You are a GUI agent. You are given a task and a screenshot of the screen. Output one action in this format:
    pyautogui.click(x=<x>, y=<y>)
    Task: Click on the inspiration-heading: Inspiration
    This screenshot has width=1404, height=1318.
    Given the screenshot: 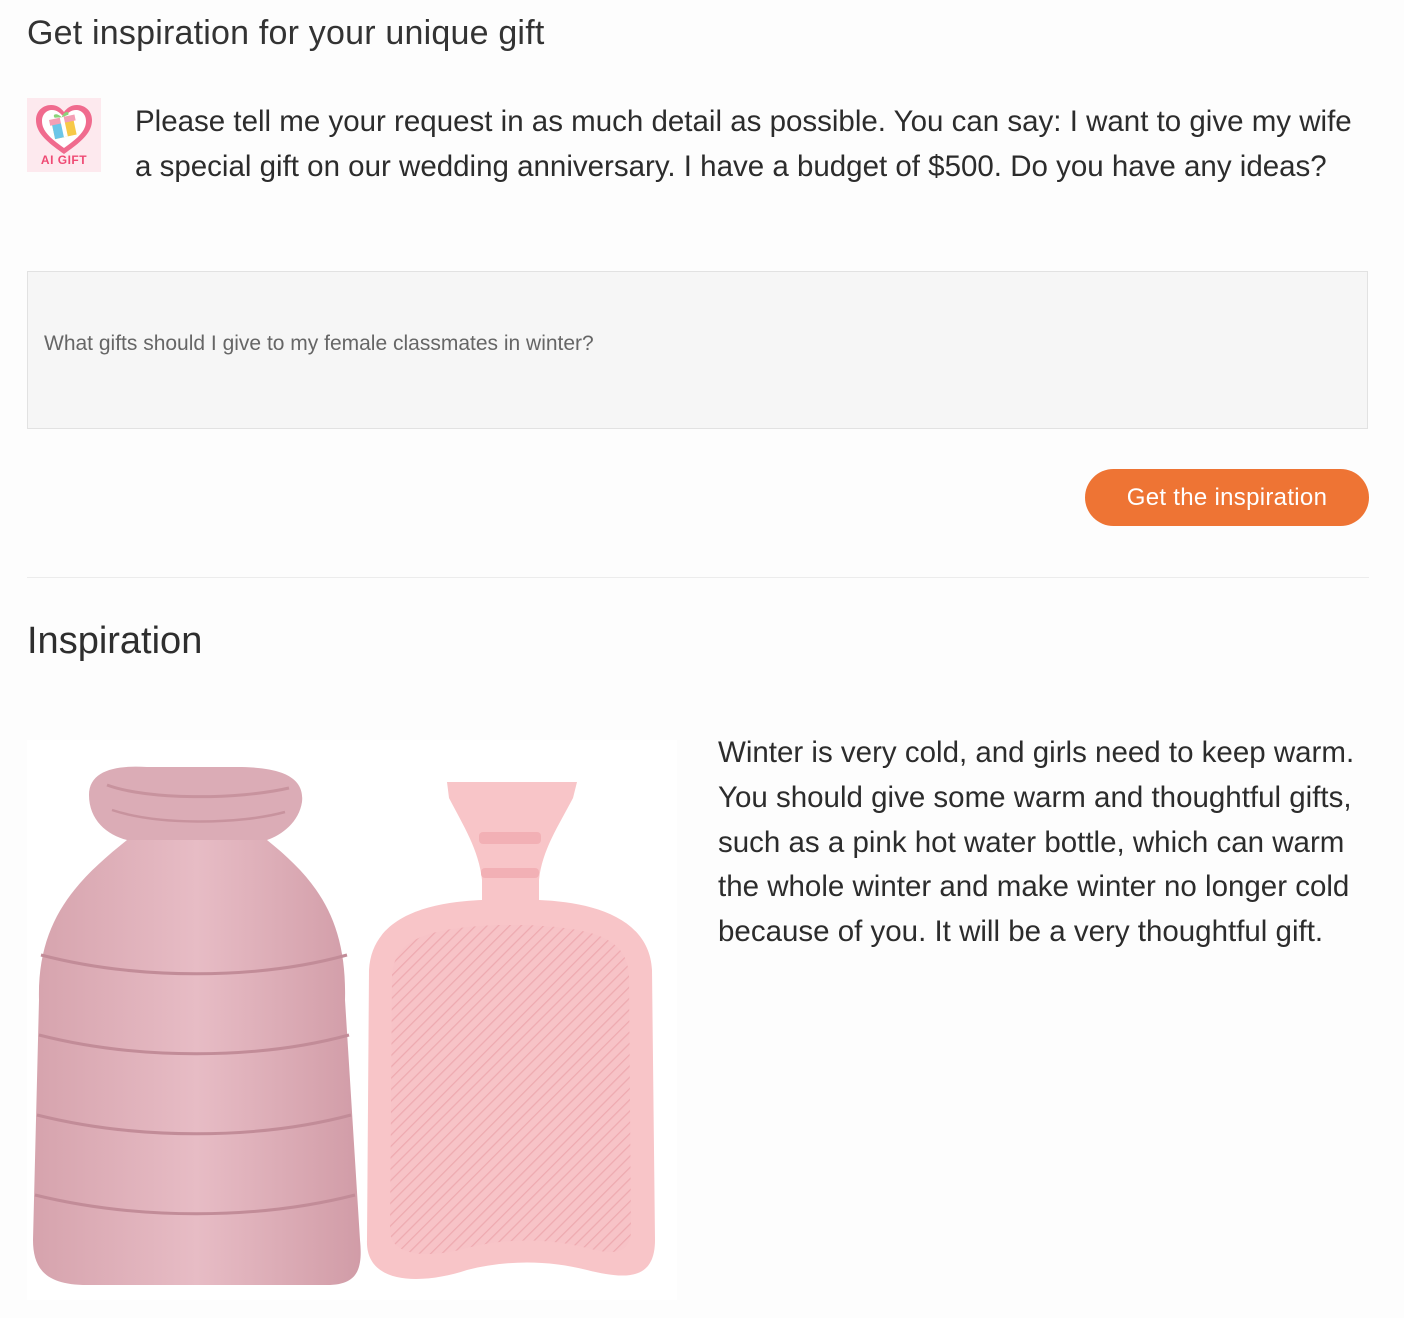 What is the action you would take?
    pyautogui.click(x=115, y=641)
    